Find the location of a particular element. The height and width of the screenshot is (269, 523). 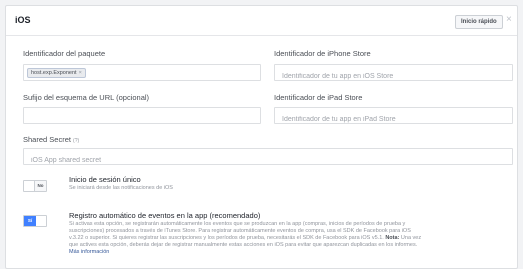

single-sign-on-toggle: No is located at coordinates (35, 186).